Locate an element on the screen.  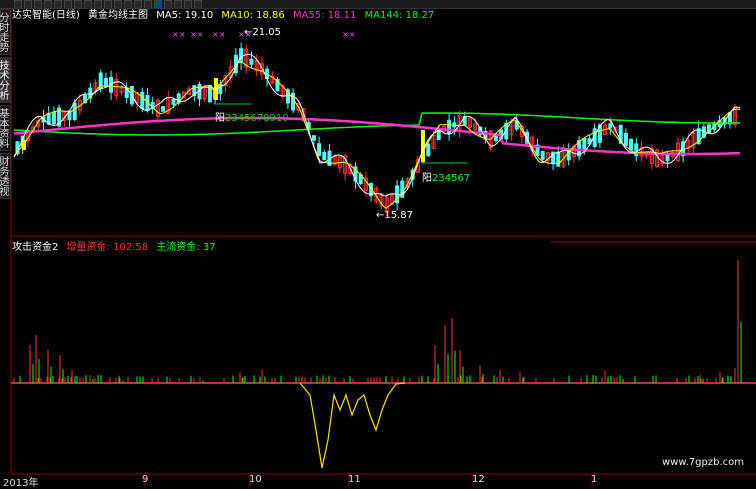
yang-count-label-2: 阳234567 is located at coordinates (446, 178).